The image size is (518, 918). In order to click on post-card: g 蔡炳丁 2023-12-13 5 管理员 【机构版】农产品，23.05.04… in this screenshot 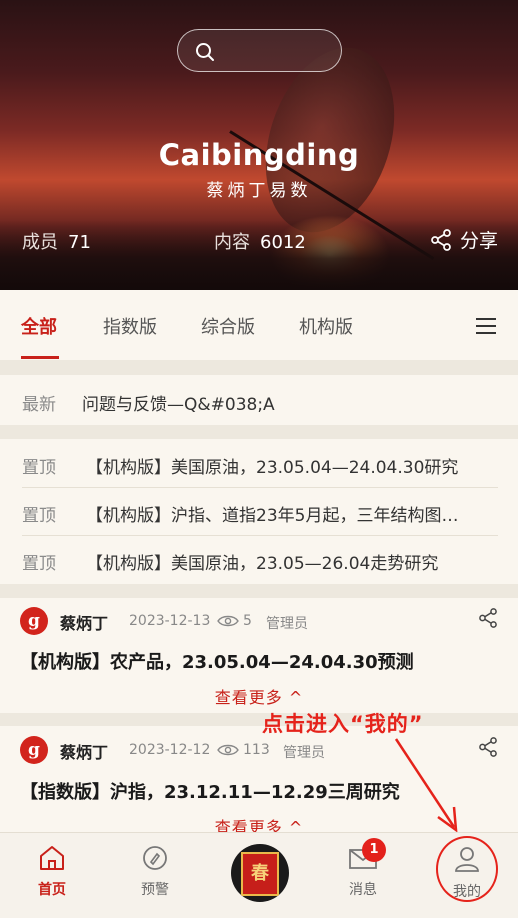, I will do `click(259, 655)`.